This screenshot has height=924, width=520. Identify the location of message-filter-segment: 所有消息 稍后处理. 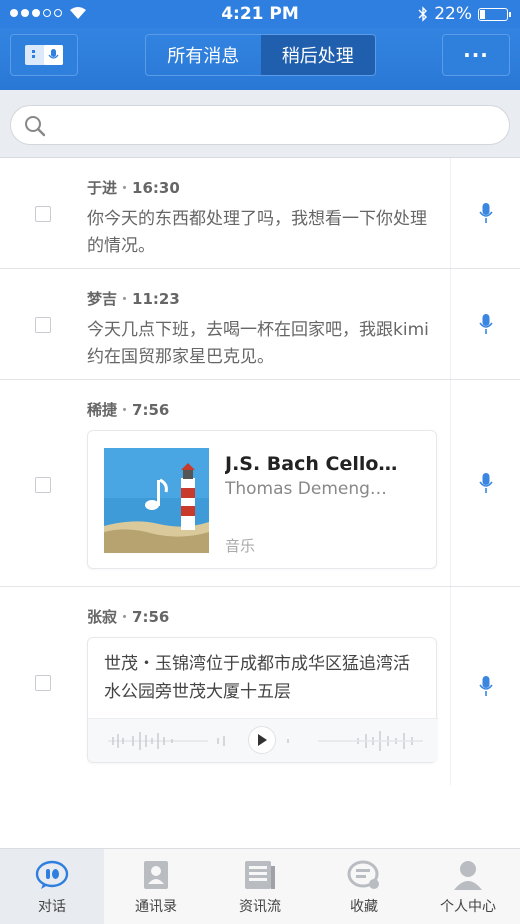
(260, 55).